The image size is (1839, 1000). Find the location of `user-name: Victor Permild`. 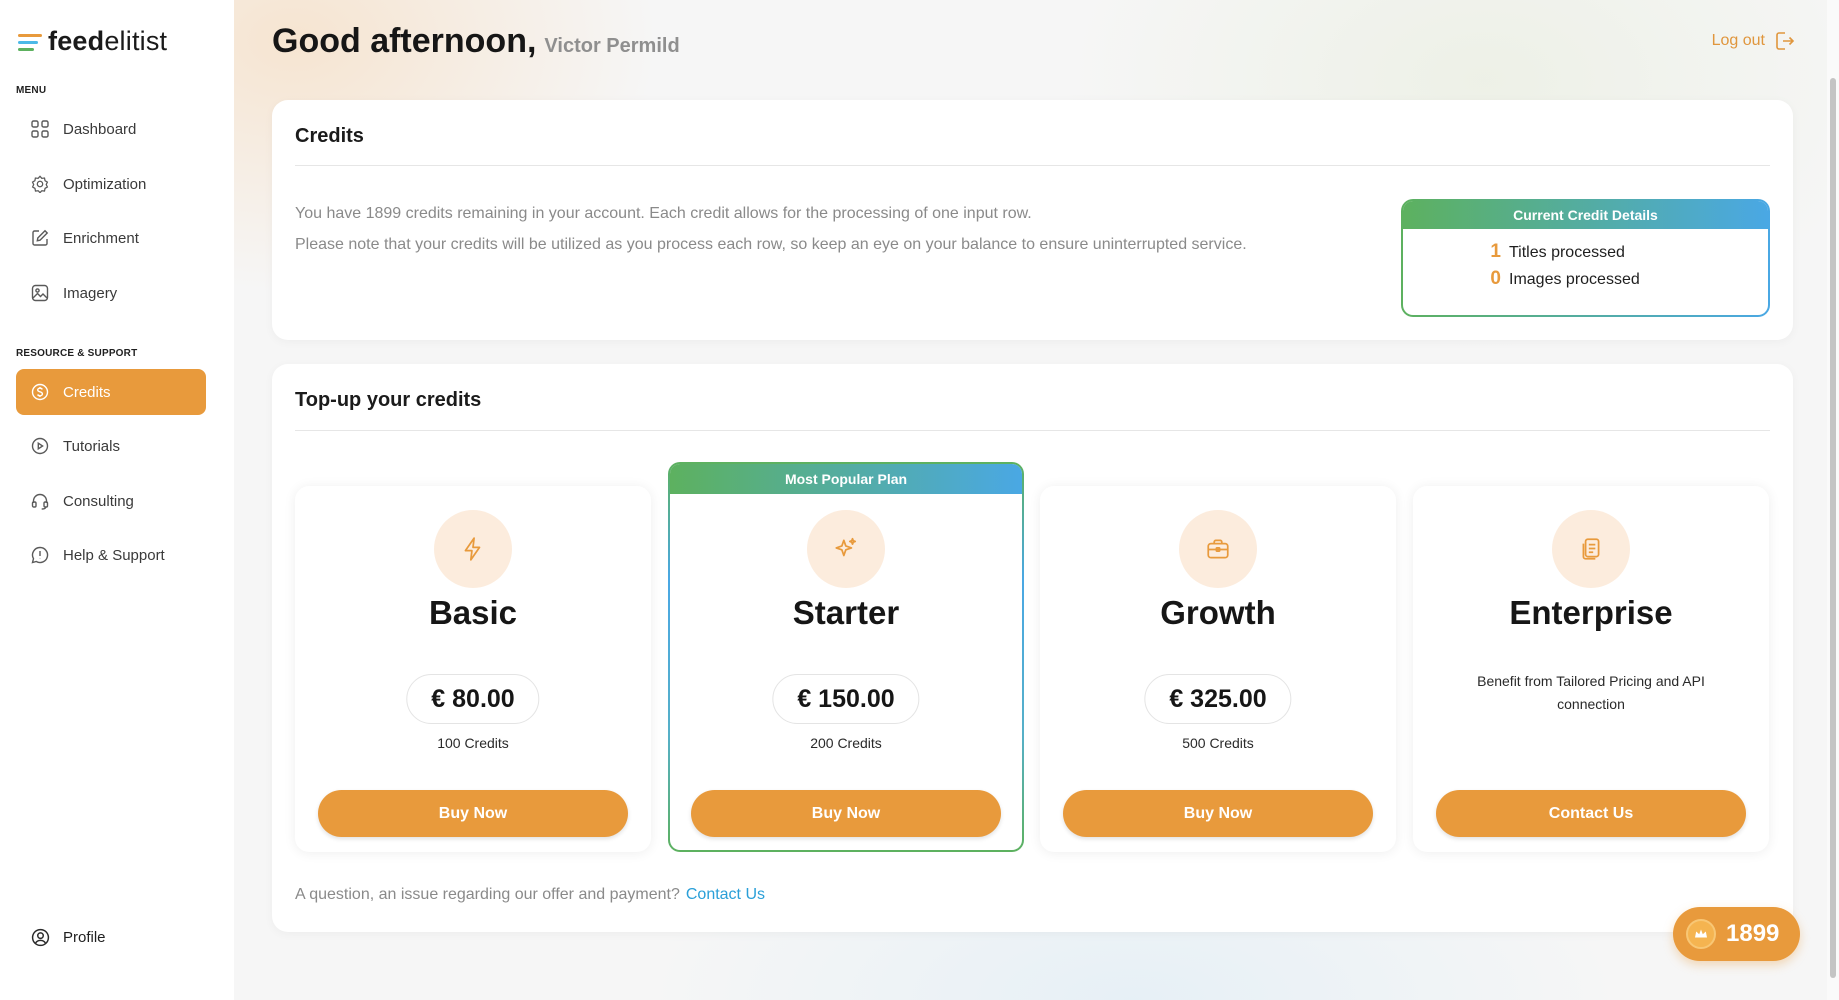

user-name: Victor Permild is located at coordinates (612, 46).